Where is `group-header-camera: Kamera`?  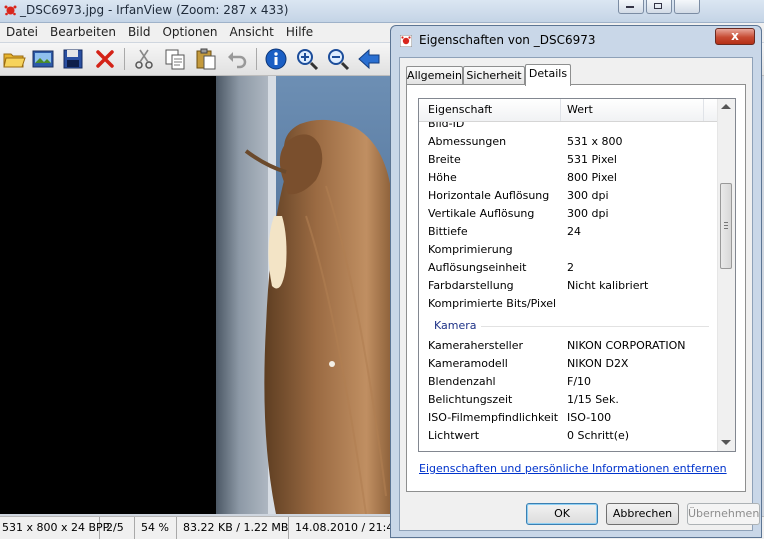
group-header-camera: Kamera is located at coordinates (569, 326).